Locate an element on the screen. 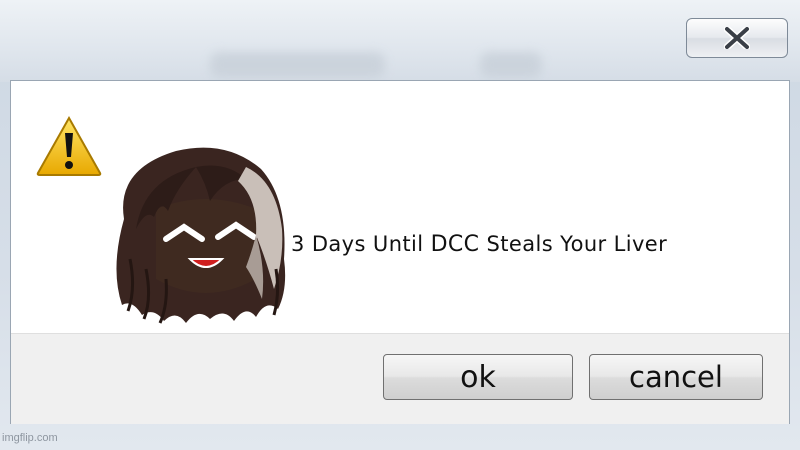  ok-button: ok is located at coordinates (478, 377).